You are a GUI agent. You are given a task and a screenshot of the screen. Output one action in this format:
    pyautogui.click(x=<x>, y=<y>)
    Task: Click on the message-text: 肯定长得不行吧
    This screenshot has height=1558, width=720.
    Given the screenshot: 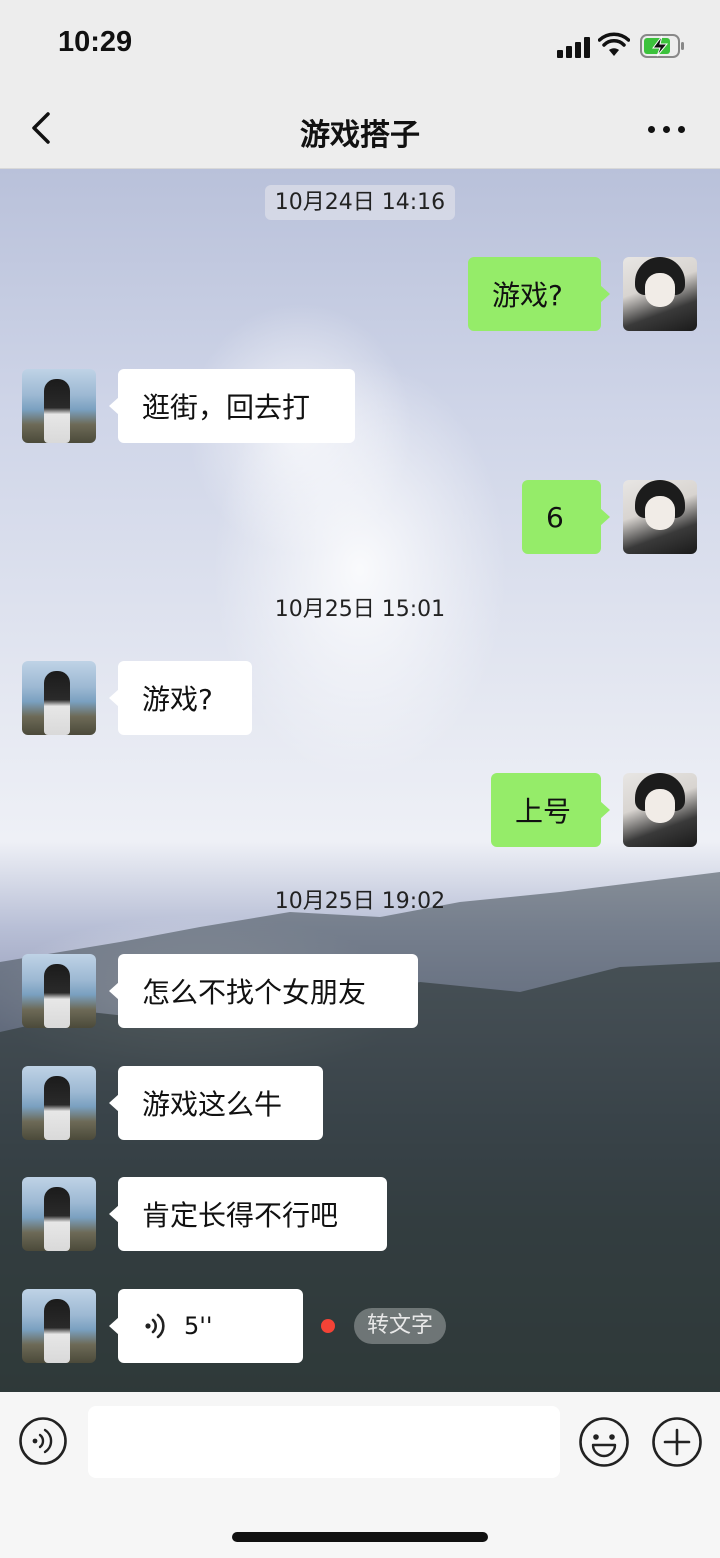 What is the action you would take?
    pyautogui.click(x=240, y=1215)
    